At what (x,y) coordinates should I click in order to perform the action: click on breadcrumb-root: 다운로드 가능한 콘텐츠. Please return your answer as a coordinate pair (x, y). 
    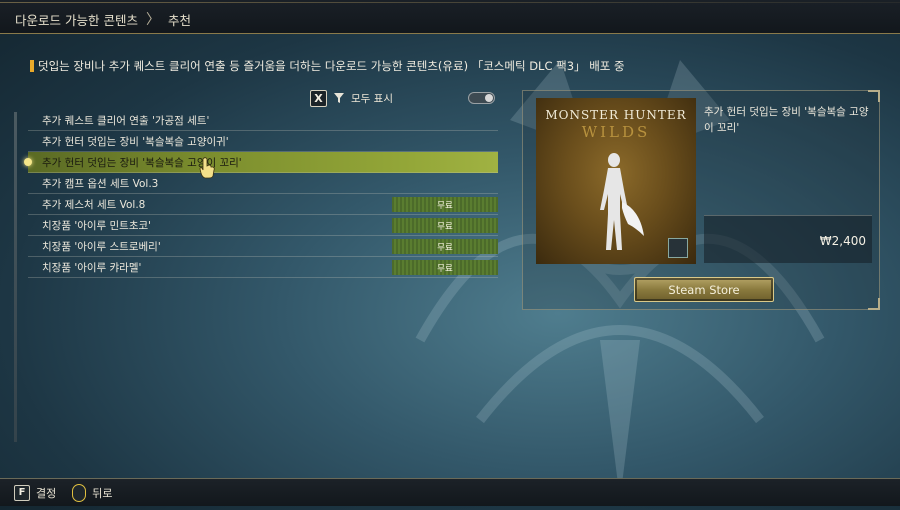
    Looking at the image, I should click on (76, 19).